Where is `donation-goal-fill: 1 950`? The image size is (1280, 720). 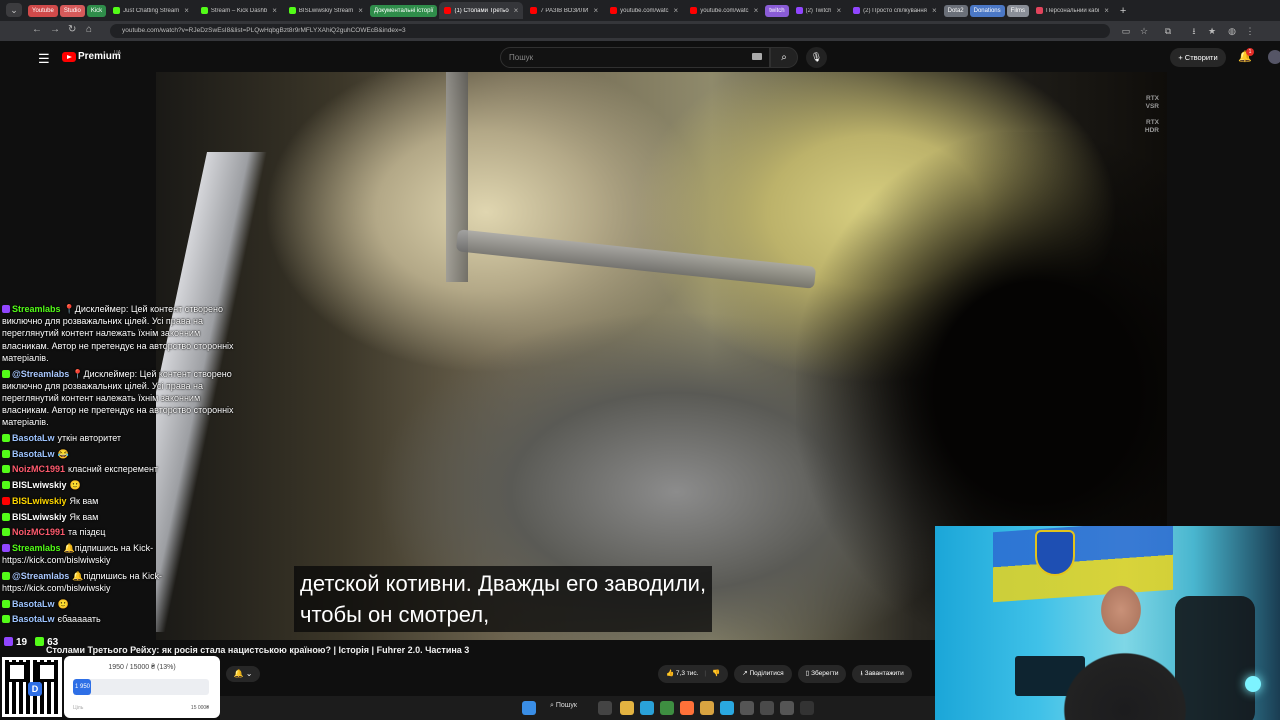
donation-goal-fill: 1 950 is located at coordinates (82, 687).